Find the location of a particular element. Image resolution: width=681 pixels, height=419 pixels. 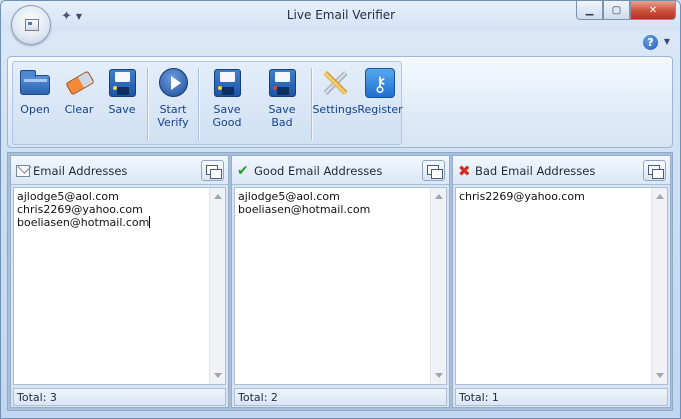

chevron-down-icon: ▼ is located at coordinates (79, 16).